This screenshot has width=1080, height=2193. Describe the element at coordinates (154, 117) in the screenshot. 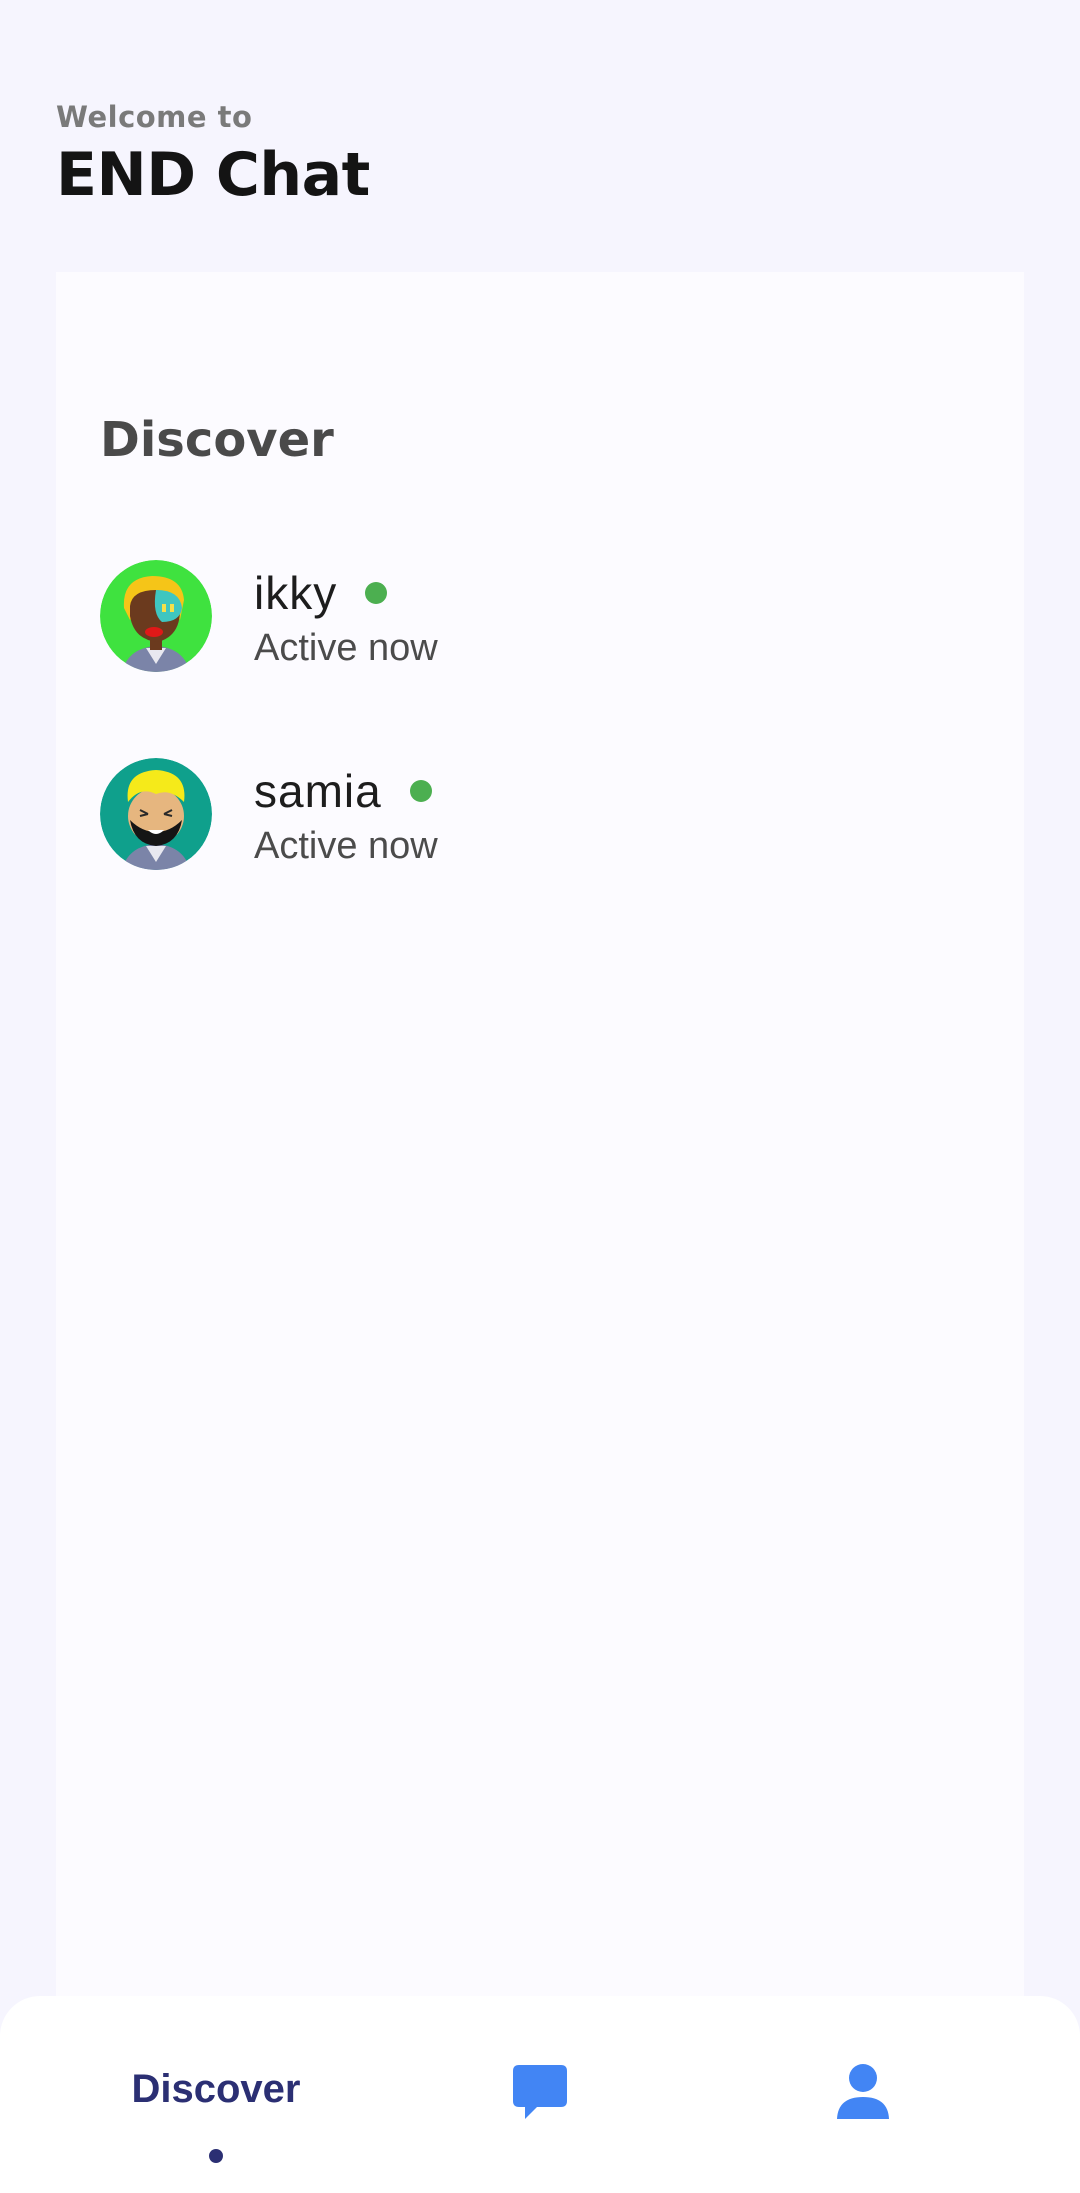

I see `welcome-subtitle: Welcome to` at that location.